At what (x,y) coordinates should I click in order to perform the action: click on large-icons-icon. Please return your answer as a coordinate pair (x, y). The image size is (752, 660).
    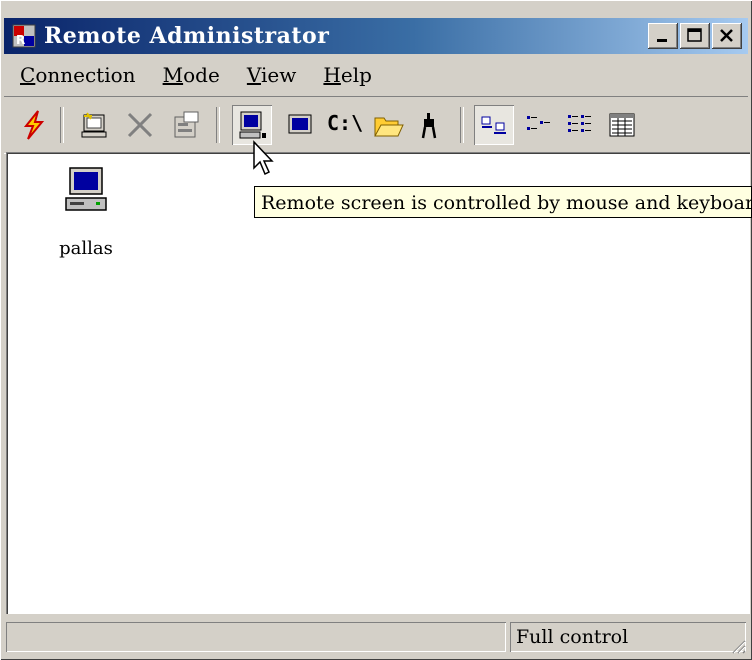
    Looking at the image, I should click on (493, 125).